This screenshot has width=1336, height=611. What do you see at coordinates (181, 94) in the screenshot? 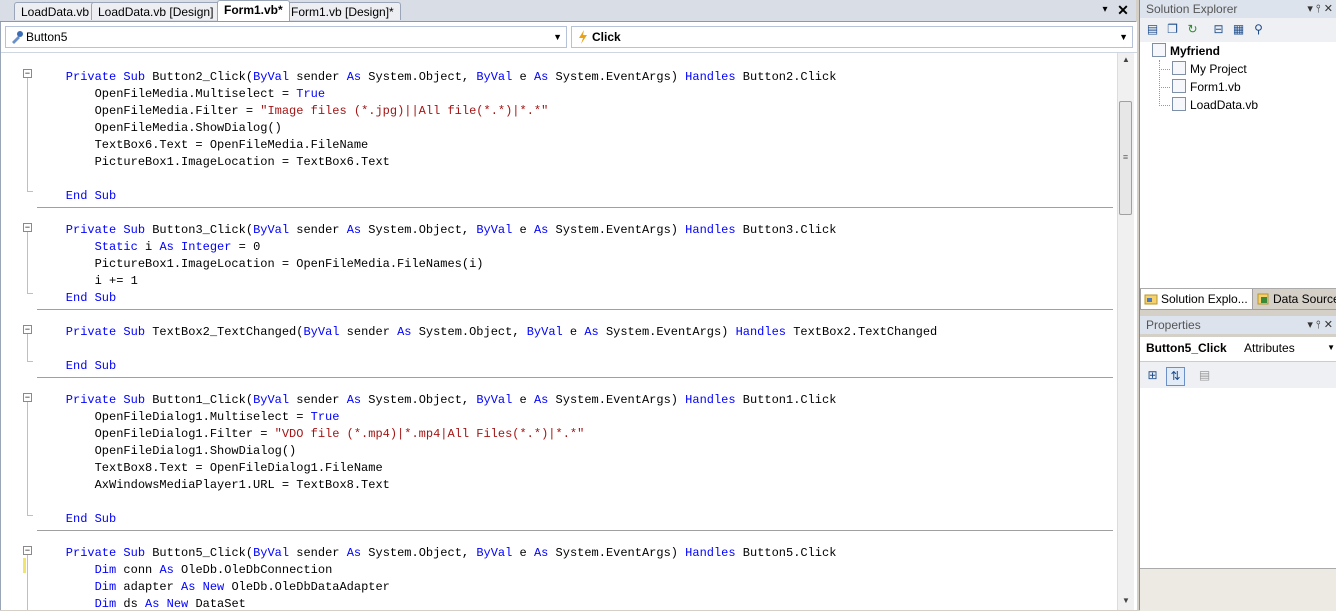
I see `code-line: OpenFileMedia.Multiselect = True` at bounding box center [181, 94].